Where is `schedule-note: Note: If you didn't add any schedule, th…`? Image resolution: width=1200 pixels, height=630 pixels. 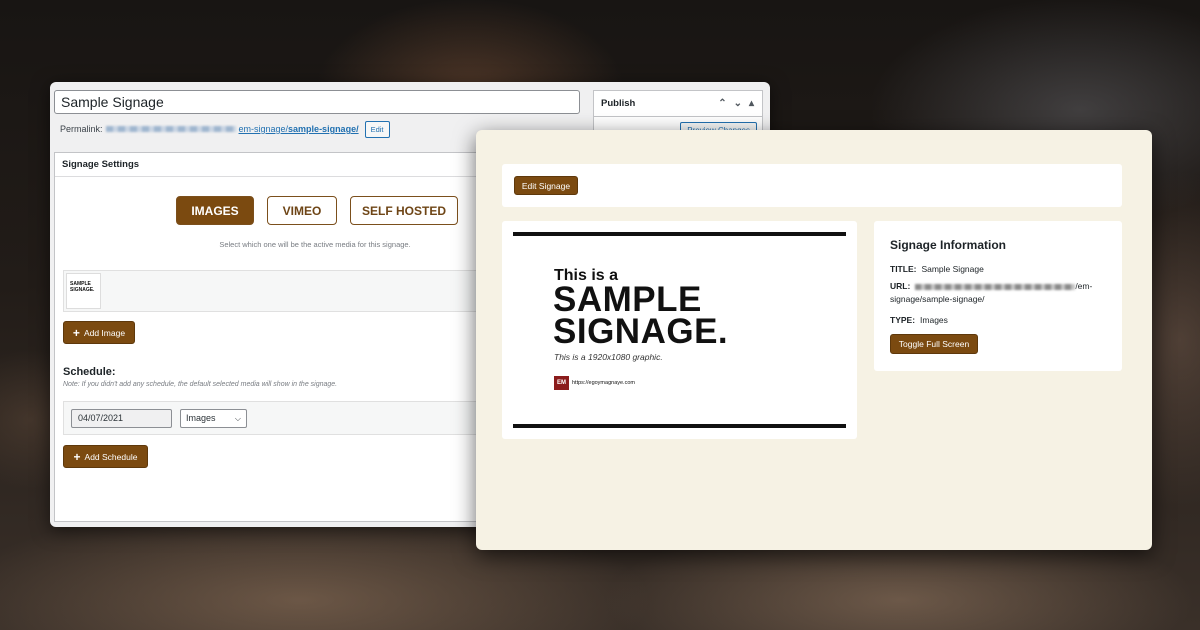 schedule-note: Note: If you didn't add any schedule, th… is located at coordinates (200, 384).